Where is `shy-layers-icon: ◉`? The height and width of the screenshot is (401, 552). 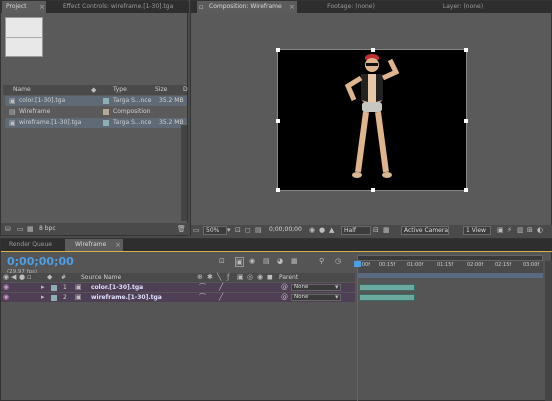 shy-layers-icon: ◉ is located at coordinates (252, 261).